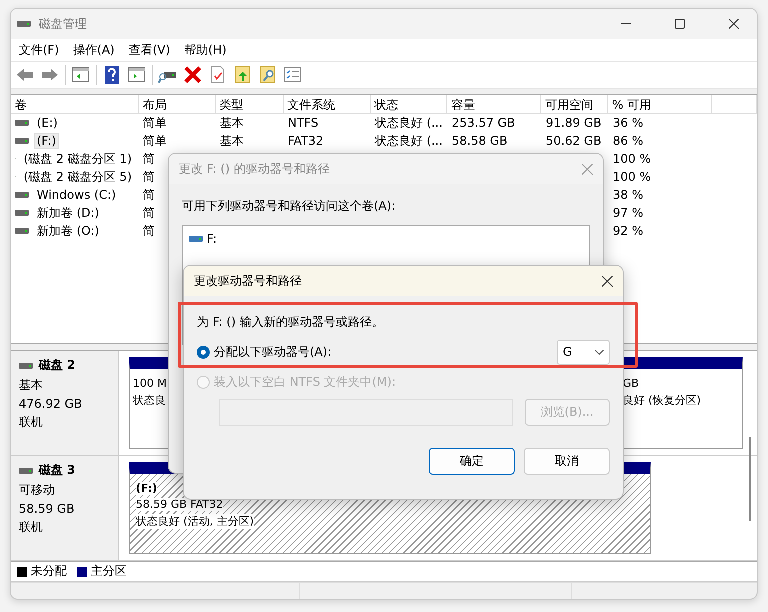 The height and width of the screenshot is (612, 768). What do you see at coordinates (303, 123) in the screenshot?
I see `table-cell: NTFS` at bounding box center [303, 123].